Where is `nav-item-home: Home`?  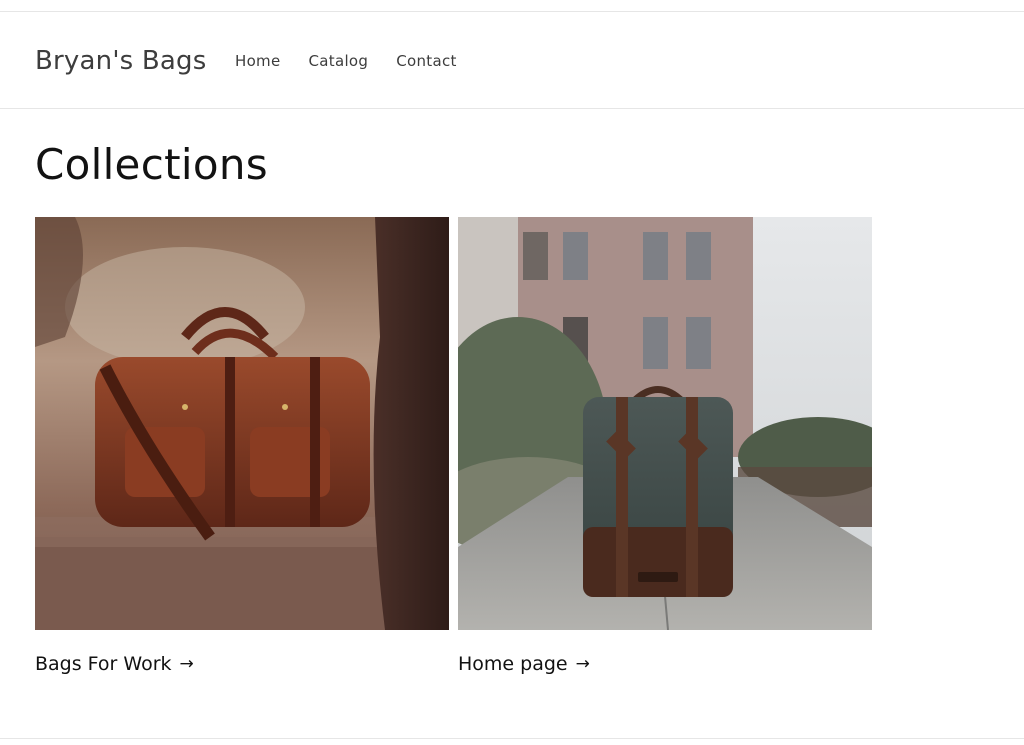
nav-item-home: Home is located at coordinates (258, 61).